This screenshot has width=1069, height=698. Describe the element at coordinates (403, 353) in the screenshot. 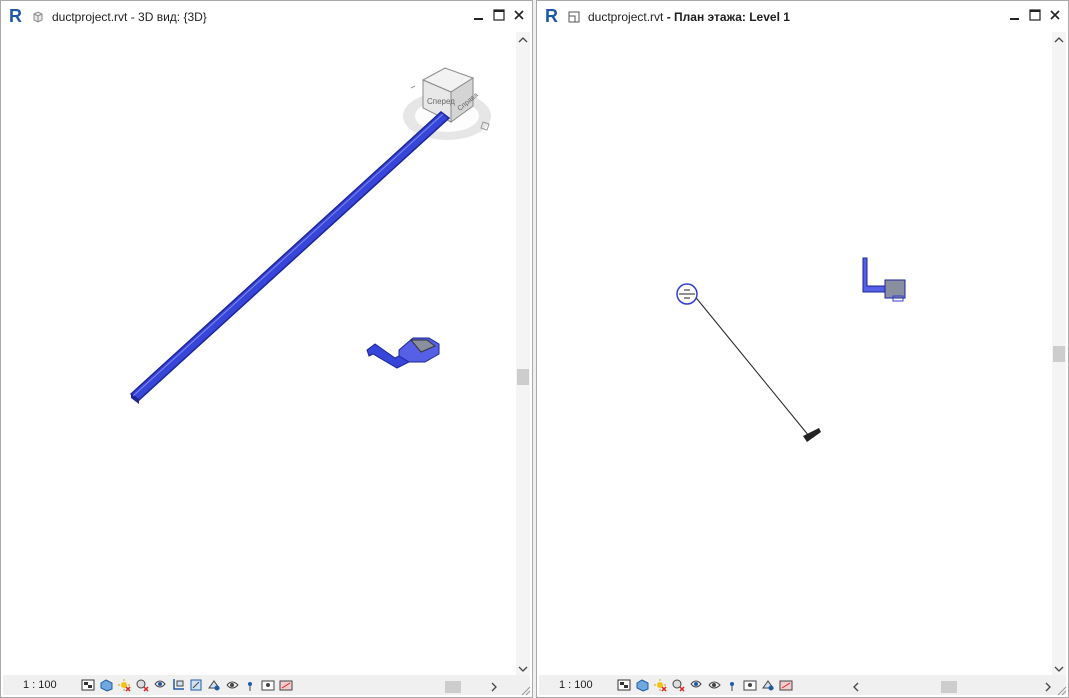

I see `duct-elbow` at that location.